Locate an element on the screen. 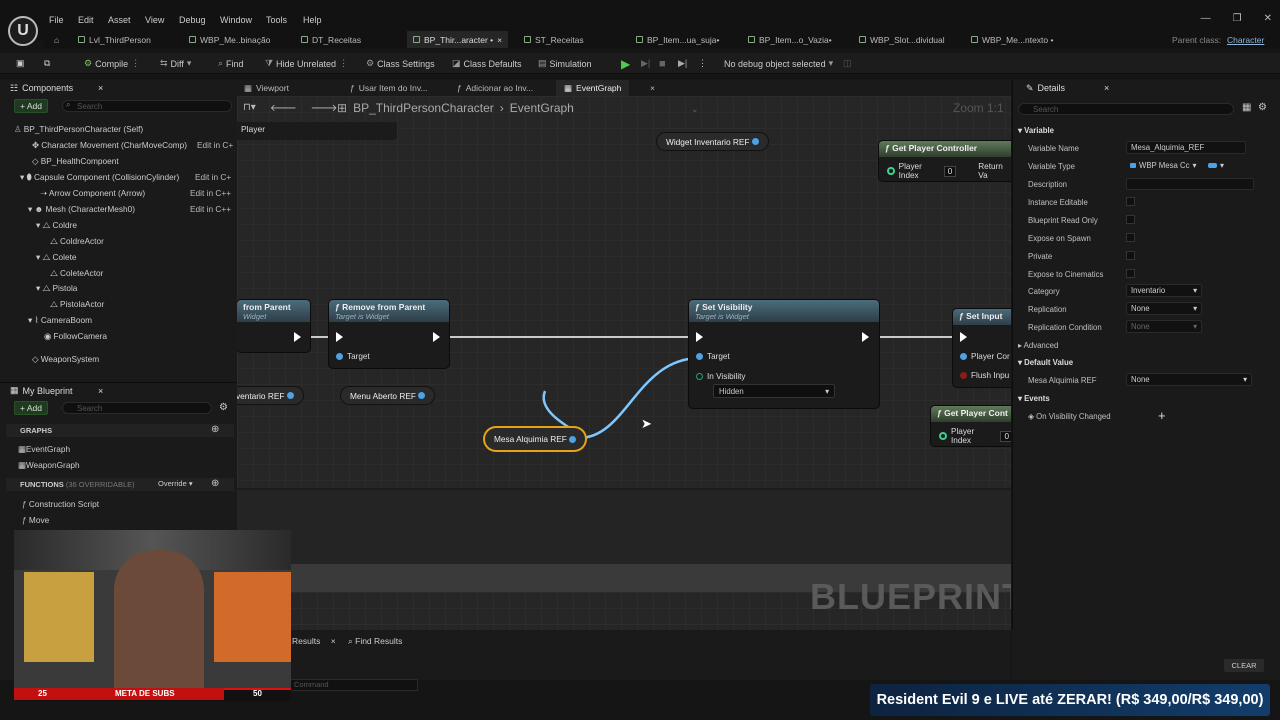  variable-section: ▾ Variable is located at coordinates (1036, 130).